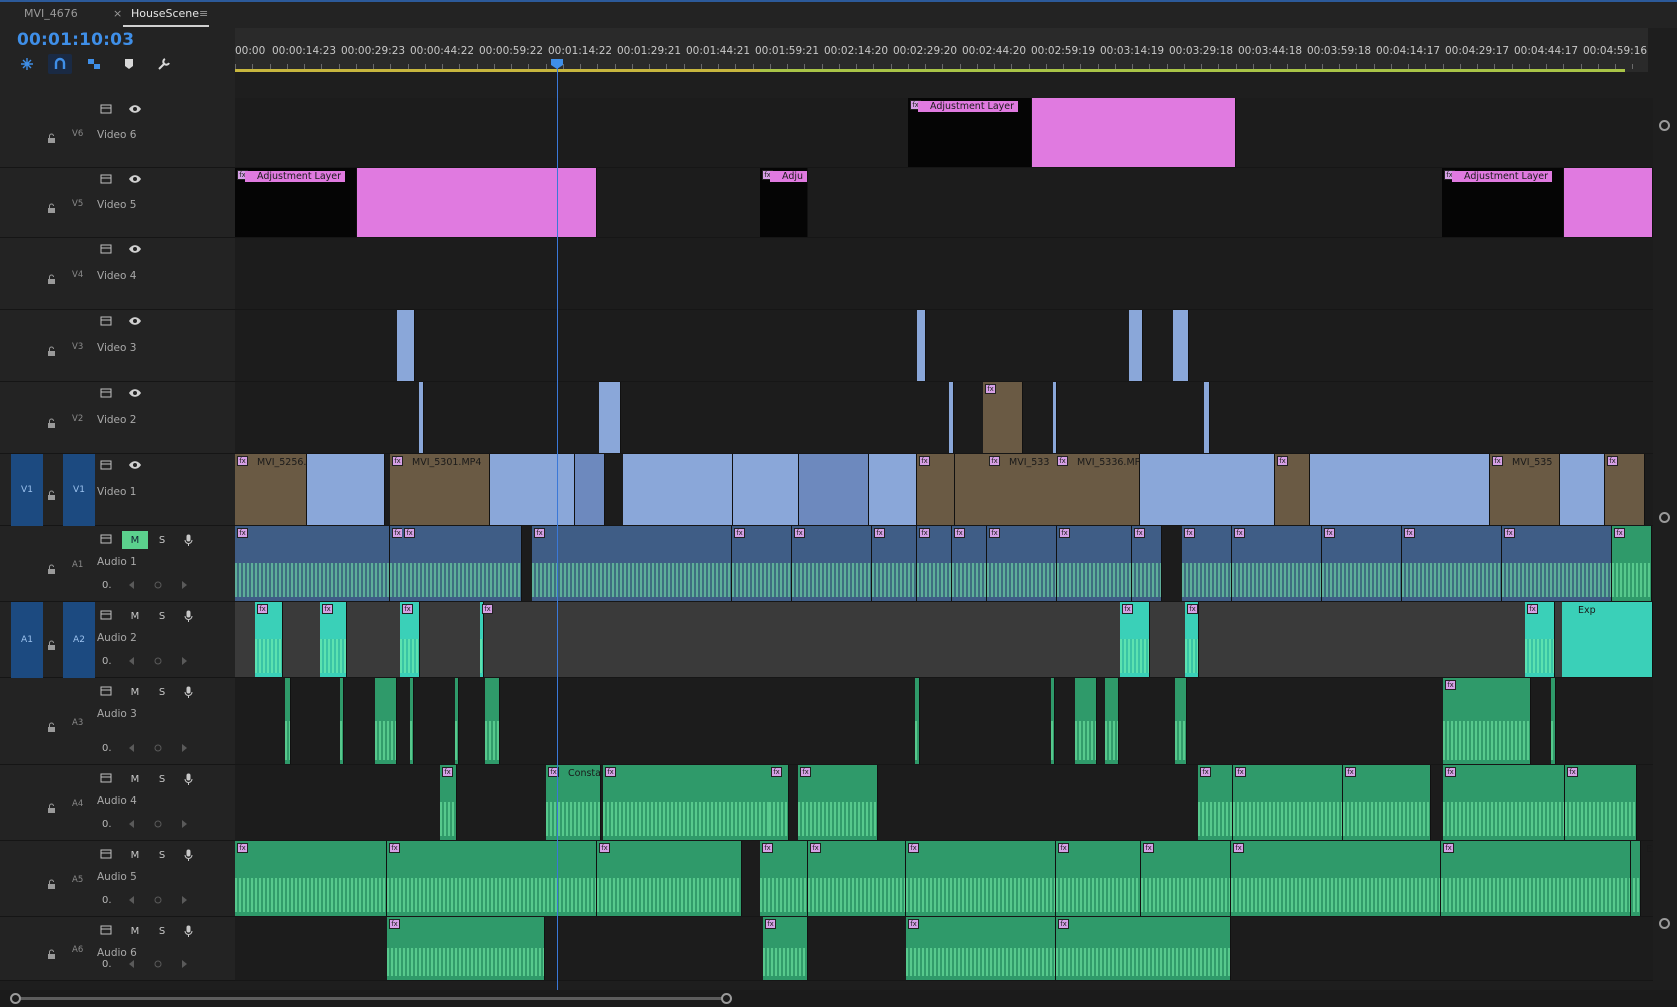 The height and width of the screenshot is (1007, 1677). Describe the element at coordinates (117, 490) in the screenshot. I see `video-track-header: V1Video 1V1V1` at that location.